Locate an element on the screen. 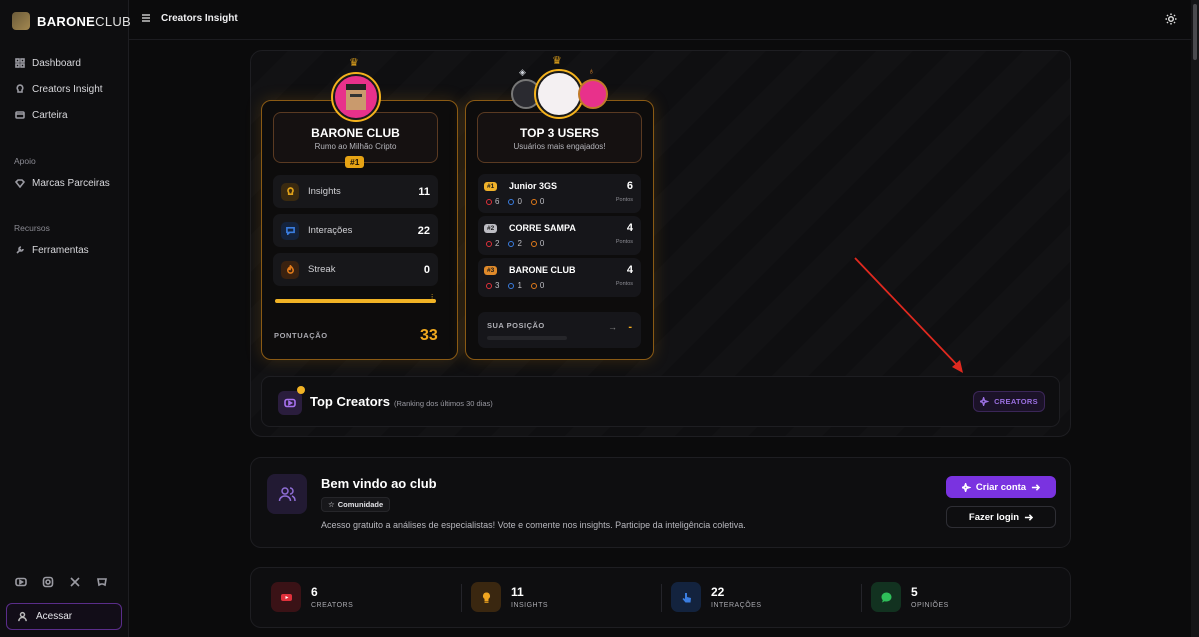 This screenshot has width=1199, height=637. comments-count: 1 is located at coordinates (519, 285).